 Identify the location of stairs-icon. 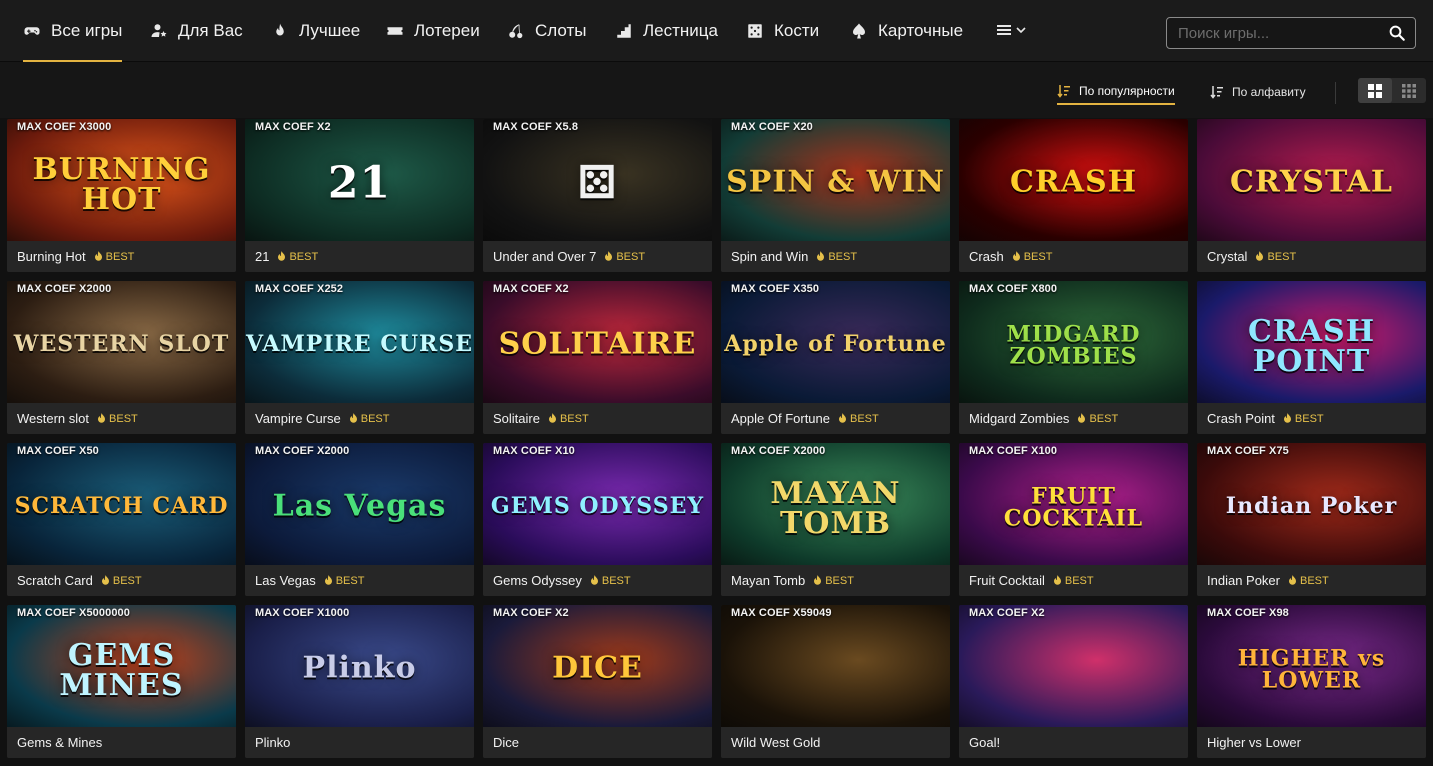
(624, 31).